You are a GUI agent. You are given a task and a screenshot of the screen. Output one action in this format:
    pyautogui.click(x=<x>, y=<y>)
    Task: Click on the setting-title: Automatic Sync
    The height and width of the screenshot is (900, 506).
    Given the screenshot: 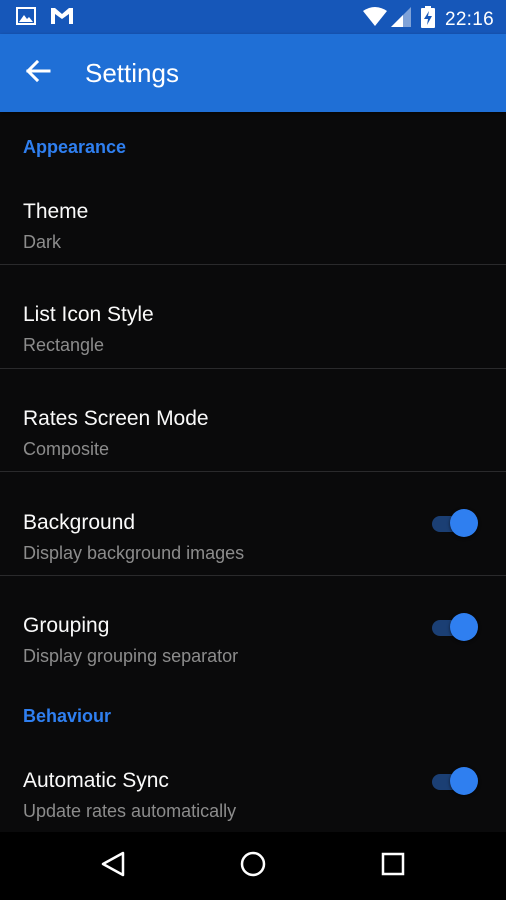 What is the action you would take?
    pyautogui.click(x=96, y=780)
    